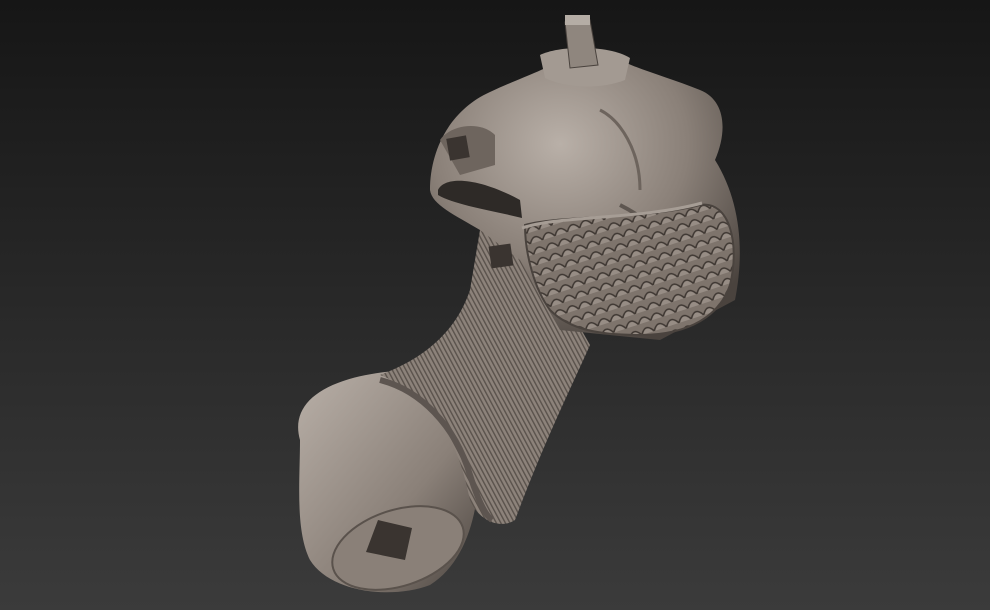  Describe the element at coordinates (501, 256) in the screenshot. I see `waist-square` at that location.